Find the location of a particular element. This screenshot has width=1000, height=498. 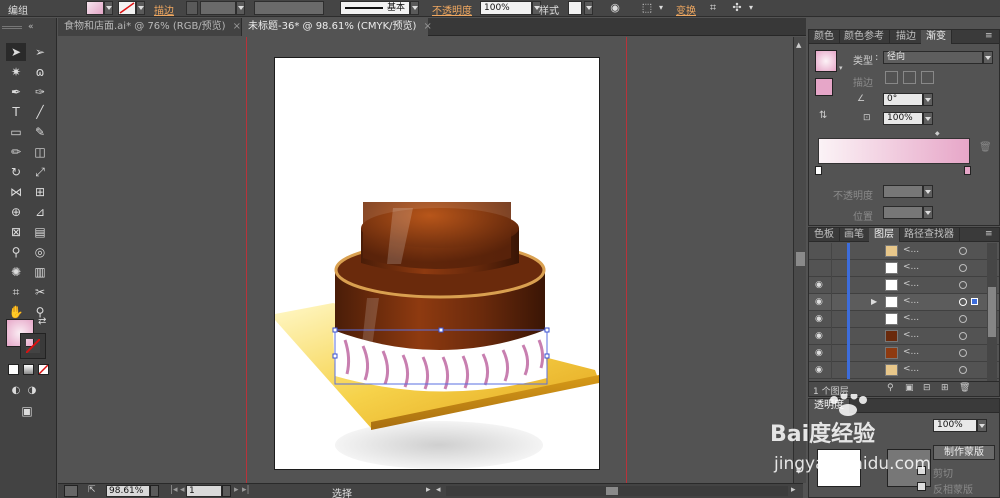

transparency-opacity-dropdown is located at coordinates (982, 425).